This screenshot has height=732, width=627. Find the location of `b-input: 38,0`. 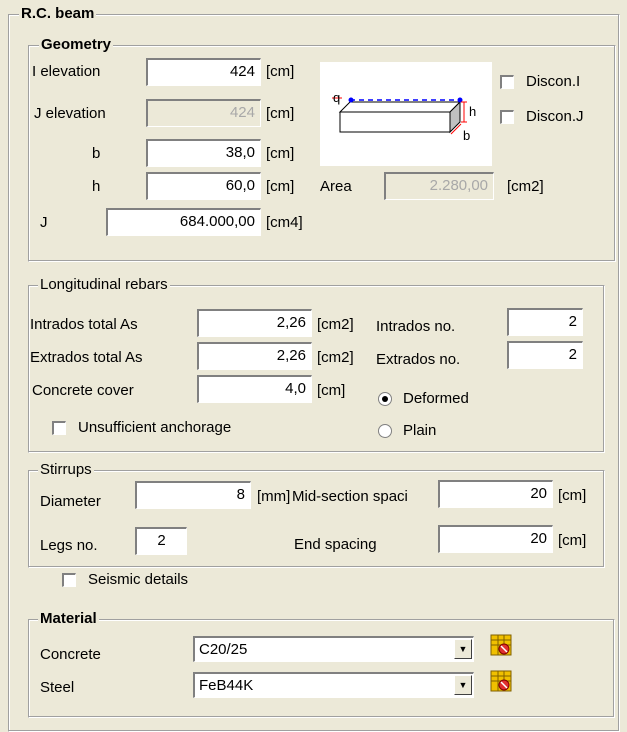

b-input: 38,0 is located at coordinates (203, 153).